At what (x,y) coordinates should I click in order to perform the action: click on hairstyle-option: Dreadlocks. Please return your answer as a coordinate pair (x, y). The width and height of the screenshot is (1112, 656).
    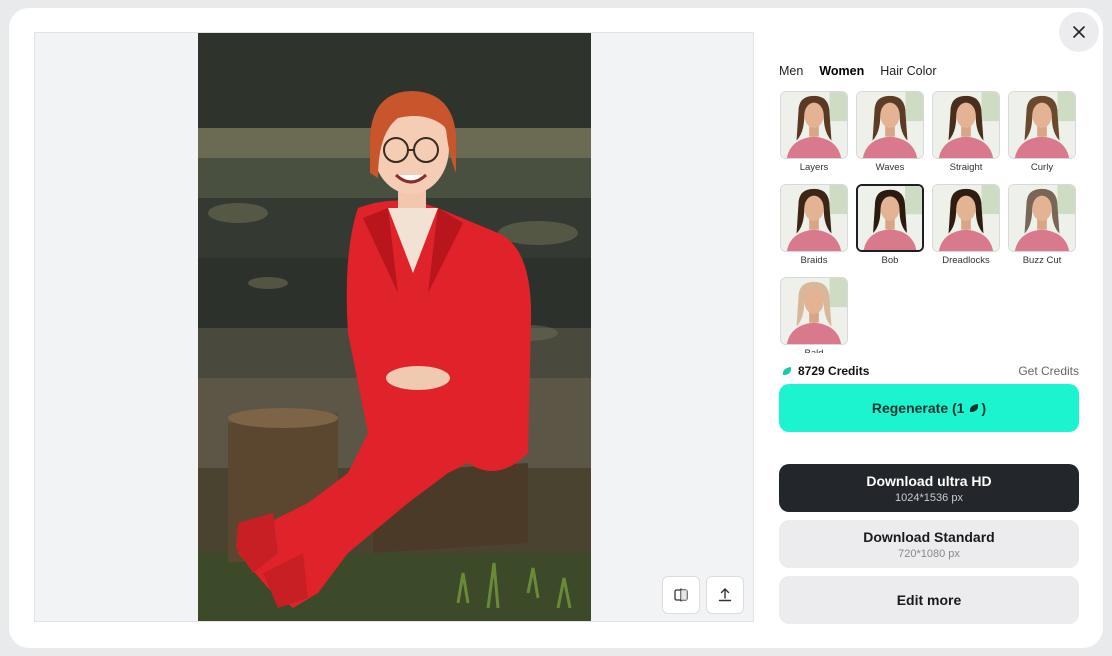
    Looking at the image, I should click on (966, 225).